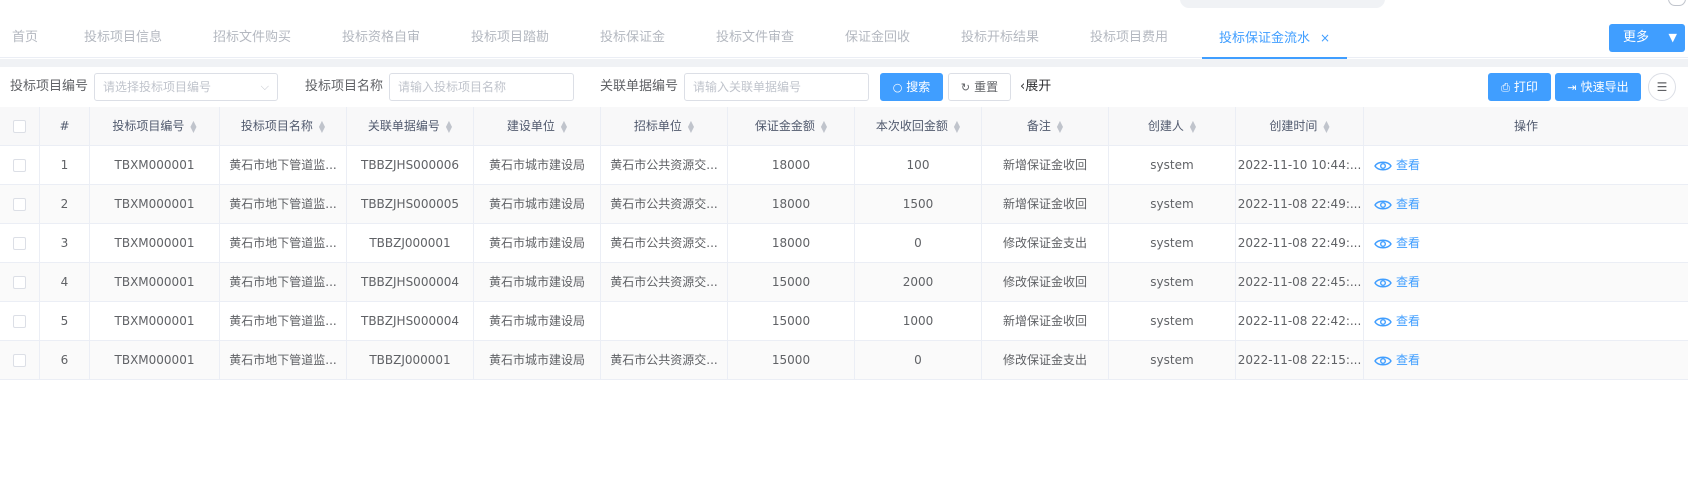  Describe the element at coordinates (1000, 38) in the screenshot. I see `tab-bid-opening-result: 投标开标结果` at that location.